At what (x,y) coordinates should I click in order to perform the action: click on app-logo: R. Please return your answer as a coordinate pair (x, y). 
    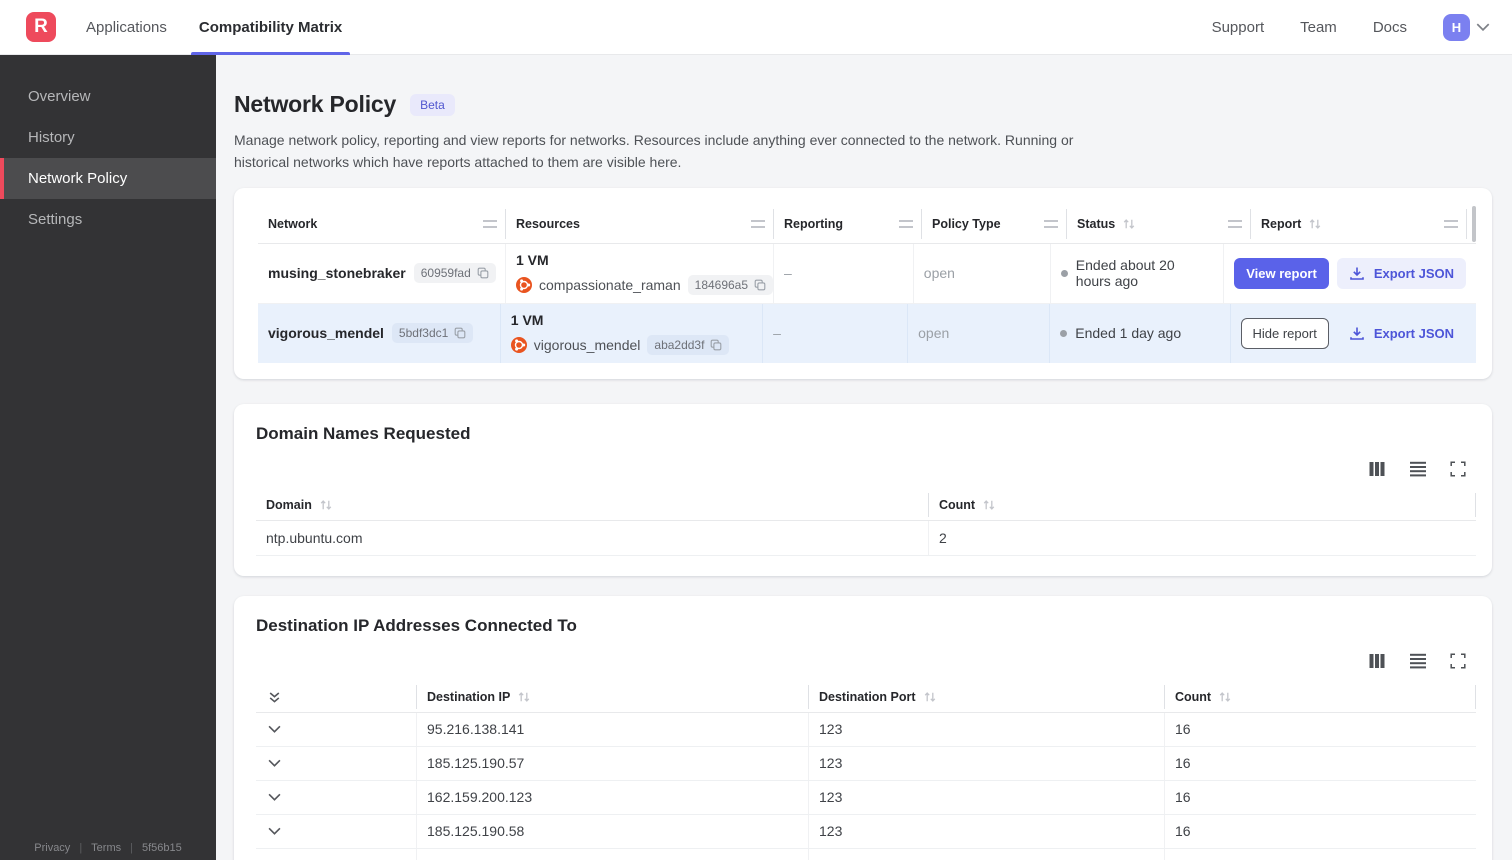
    Looking at the image, I should click on (41, 27).